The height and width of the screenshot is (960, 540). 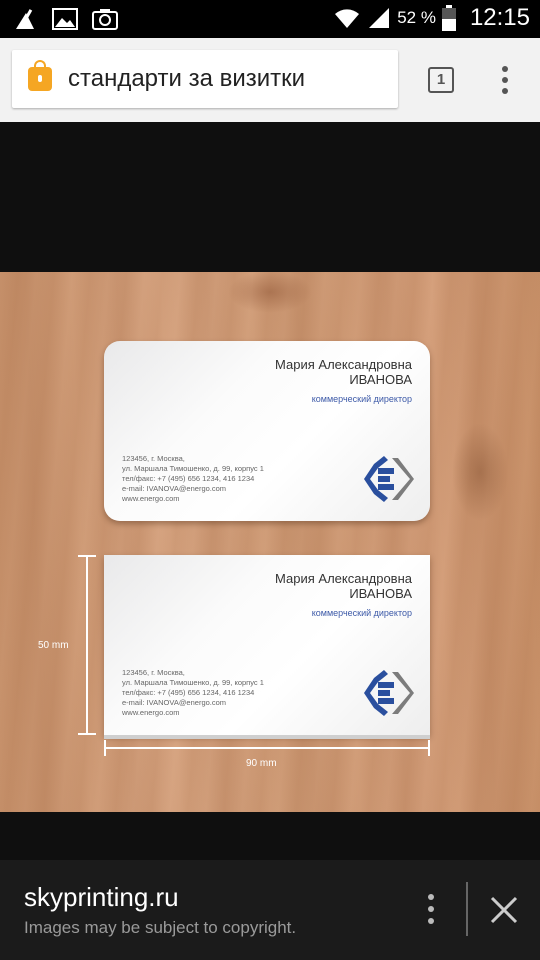 I want to click on wifi-icon, so click(x=347, y=18).